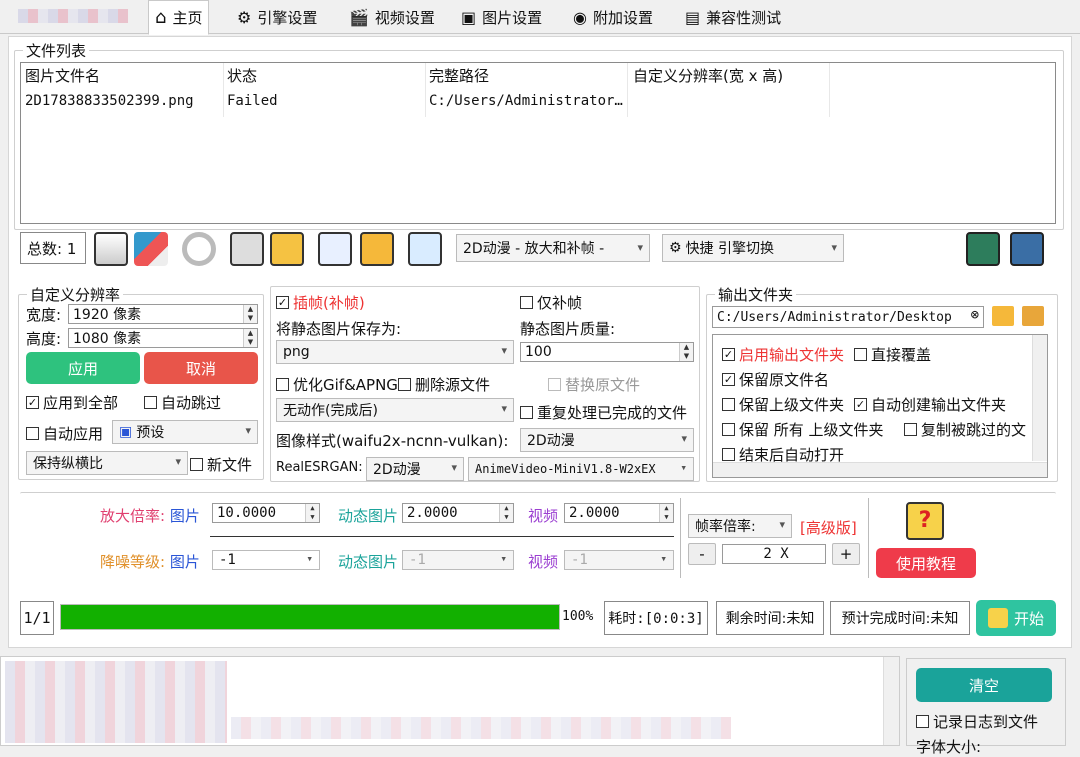 The height and width of the screenshot is (757, 1080). I want to click on tutorial-button: 使用教程, so click(926, 563).